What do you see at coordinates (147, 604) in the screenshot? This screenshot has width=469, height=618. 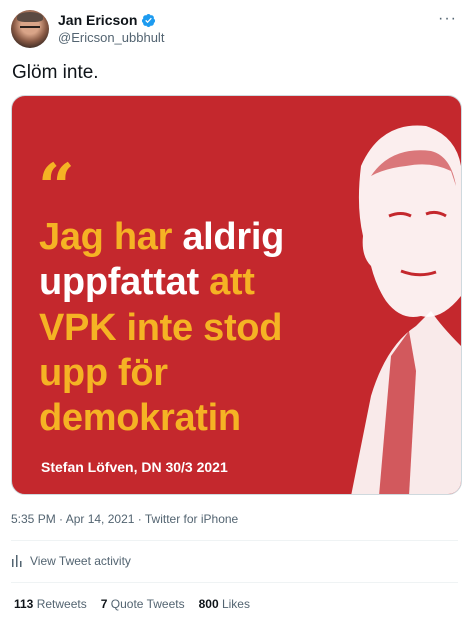 I see `quotes-label: Quote Tweets` at bounding box center [147, 604].